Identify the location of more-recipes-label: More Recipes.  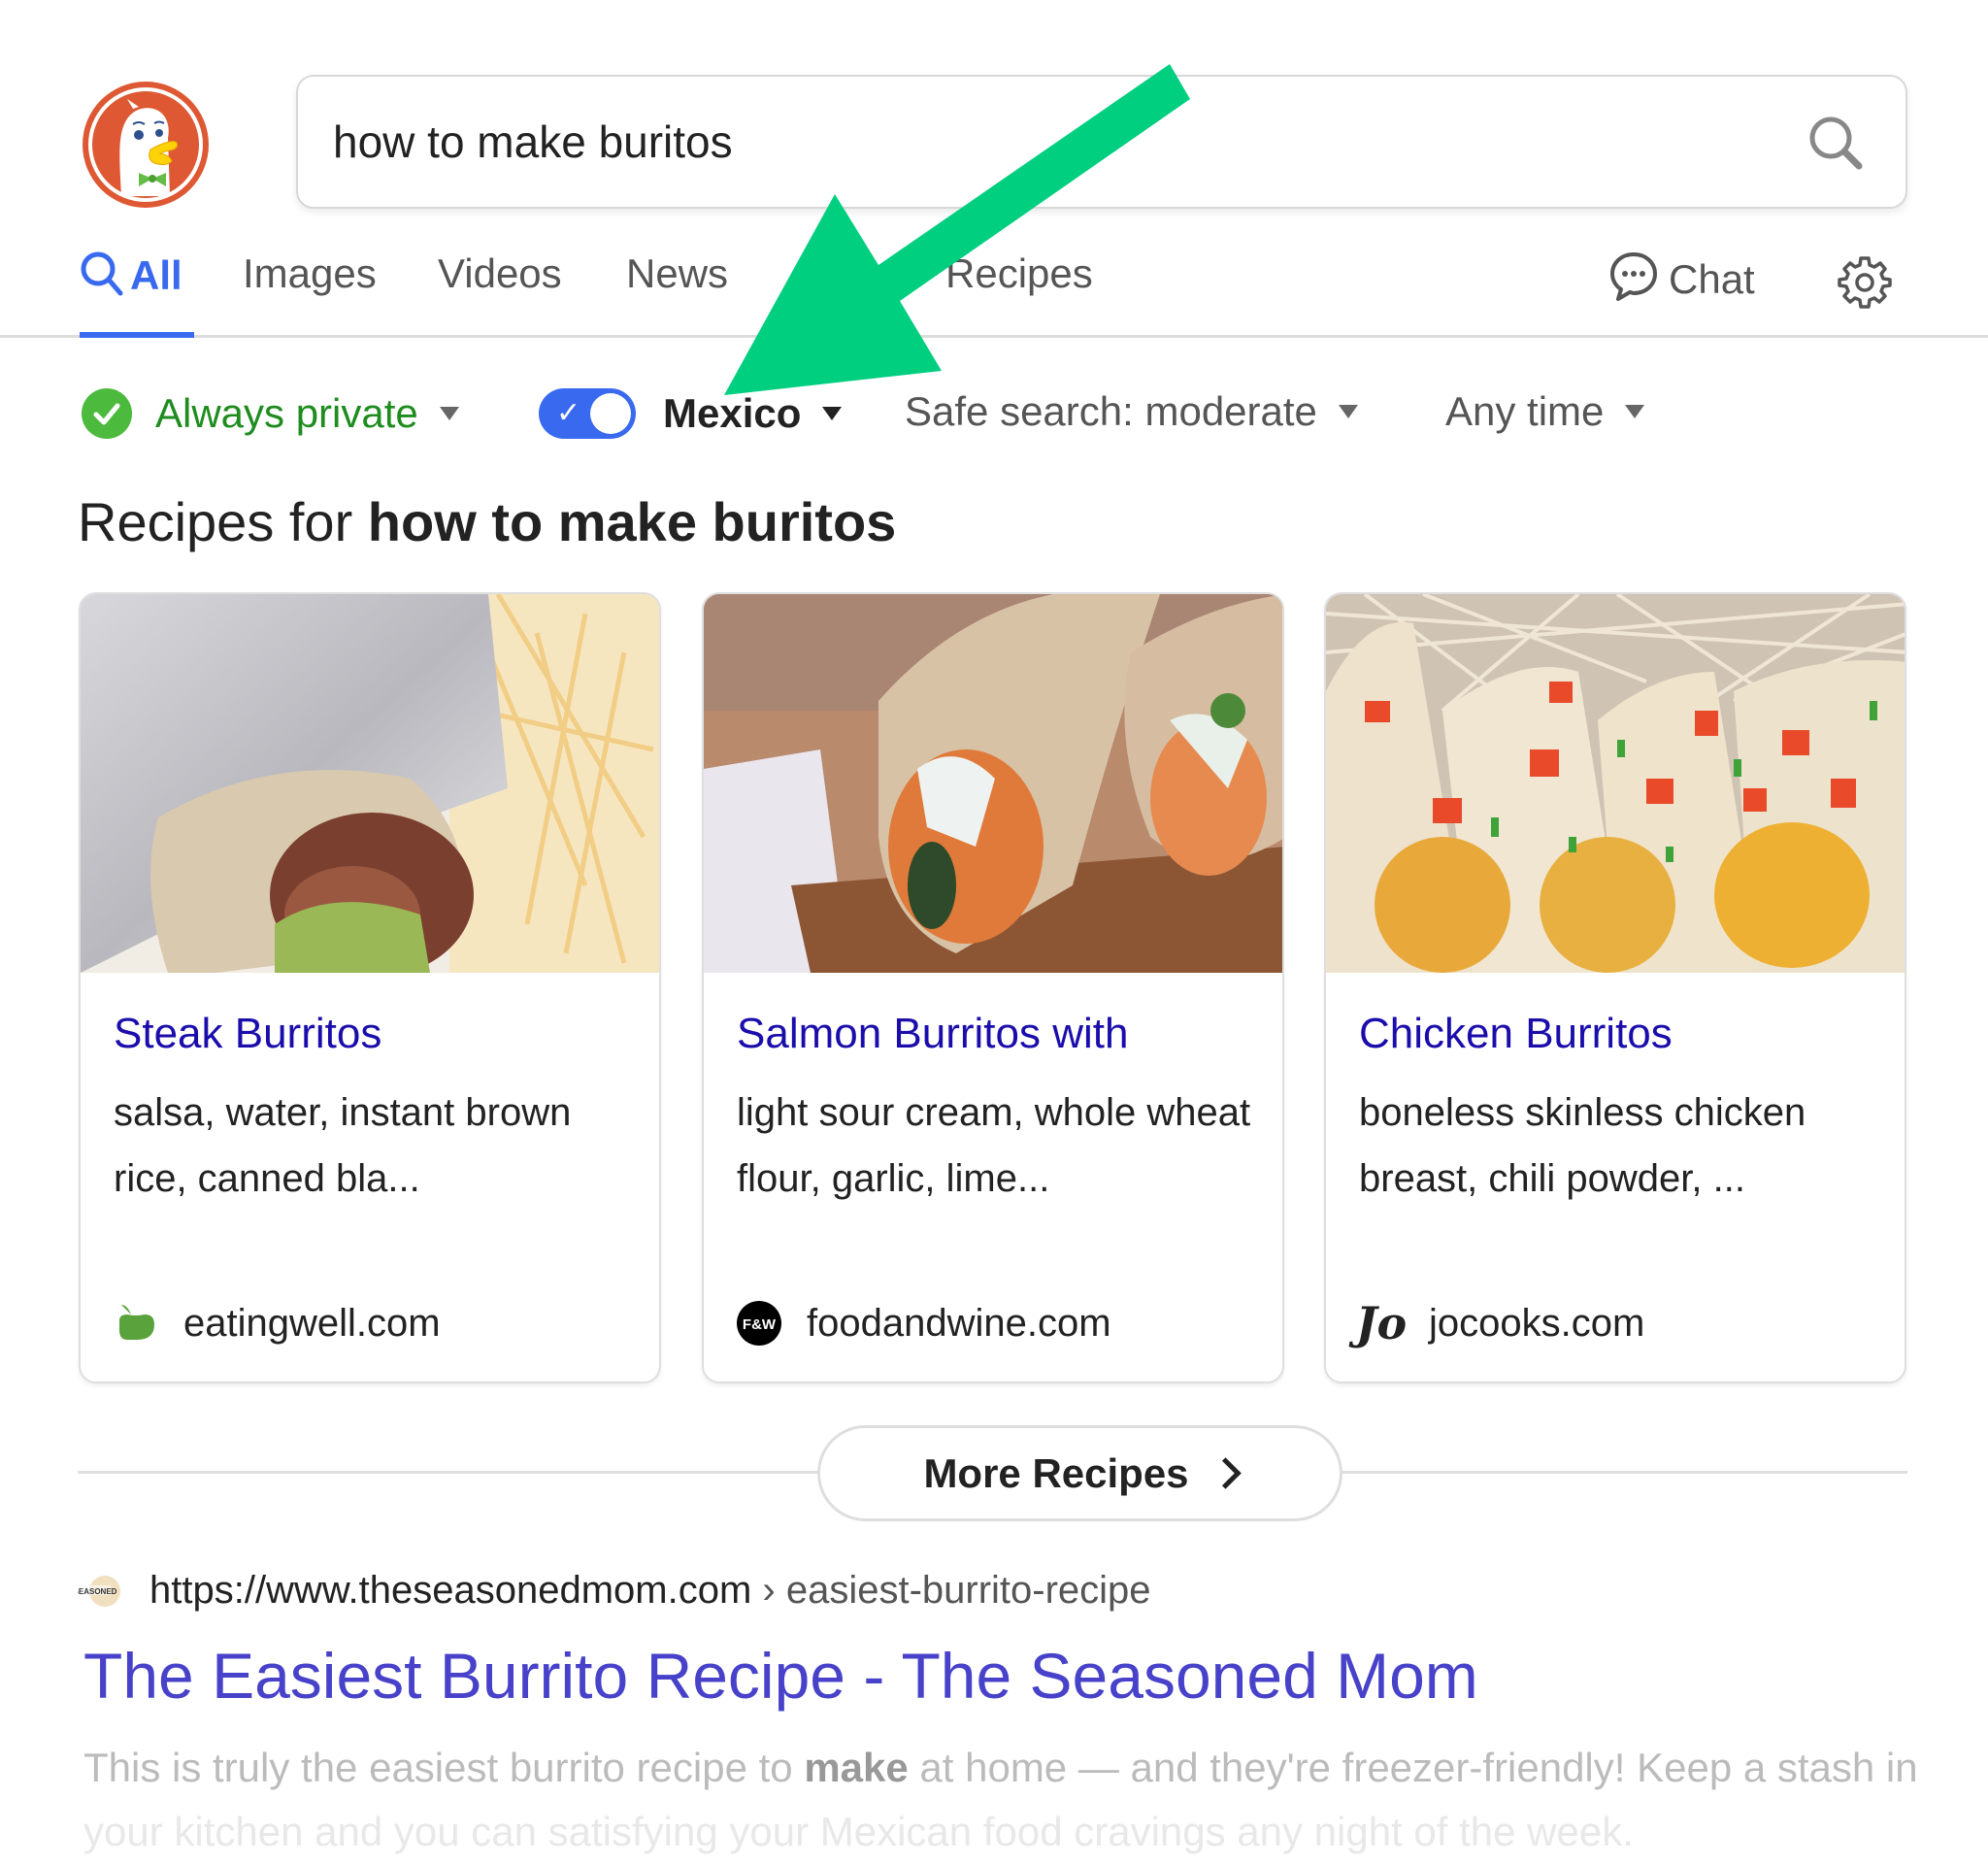
(1056, 1472).